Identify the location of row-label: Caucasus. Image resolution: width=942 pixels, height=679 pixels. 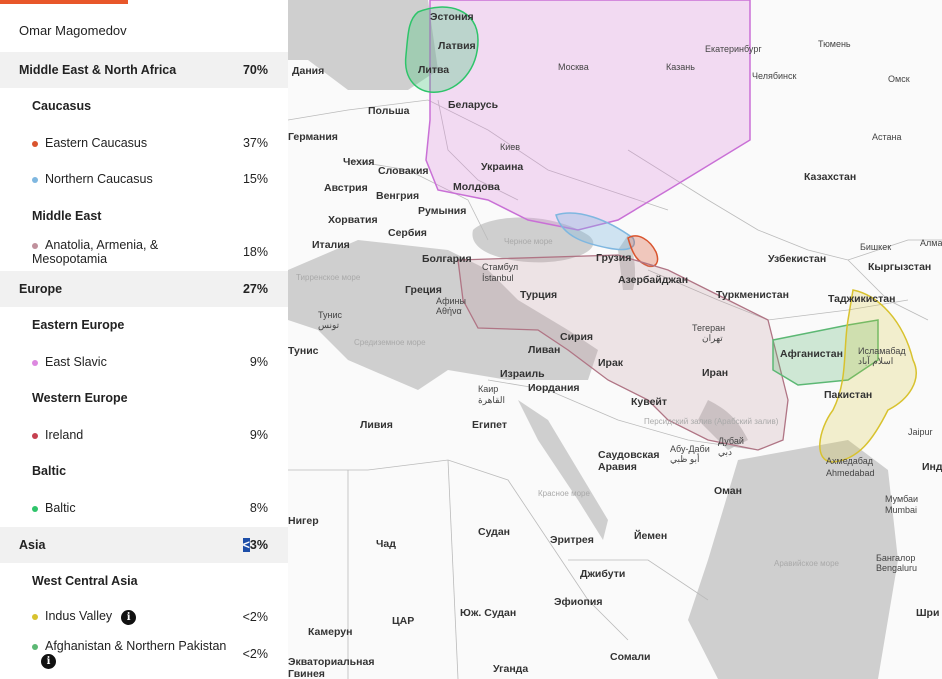
(130, 106).